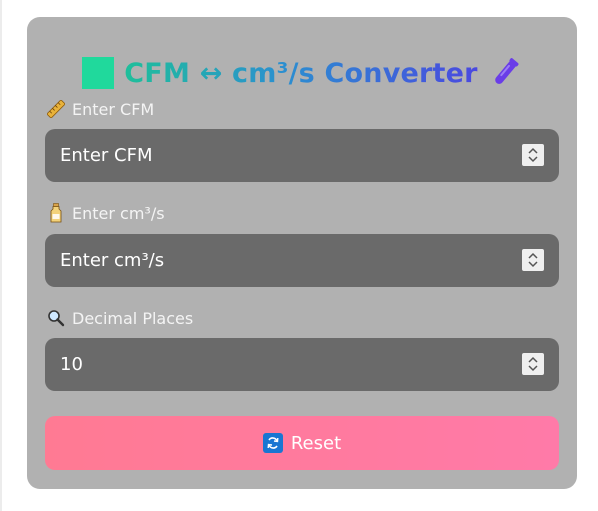 The height and width of the screenshot is (511, 598). Describe the element at coordinates (113, 109) in the screenshot. I see `cfm-label-text: Enter CFM` at that location.